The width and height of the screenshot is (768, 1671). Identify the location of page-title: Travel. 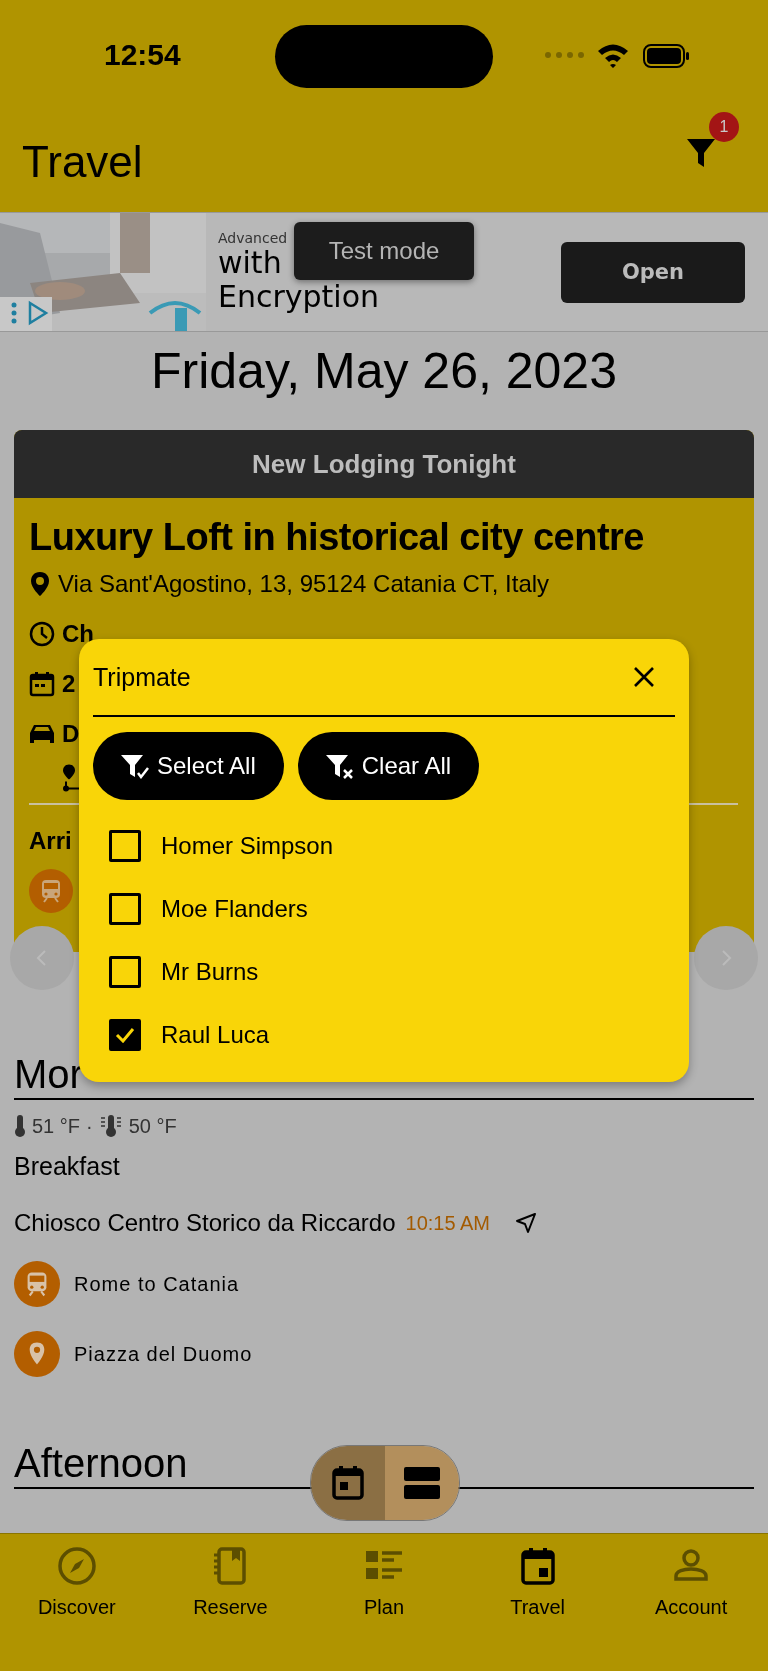
(82, 162).